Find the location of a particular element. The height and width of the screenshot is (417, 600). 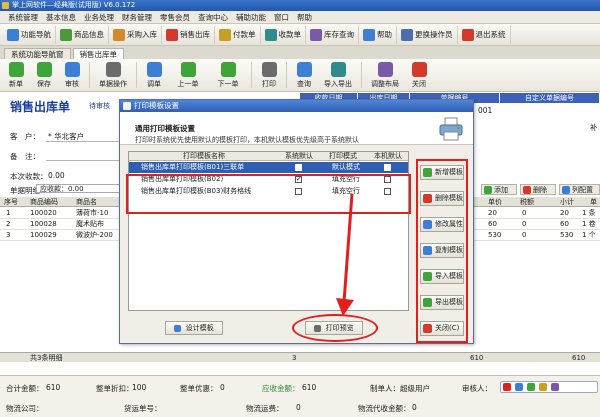

toolbar-button-6: 库存查询 is located at coordinates (332, 34).